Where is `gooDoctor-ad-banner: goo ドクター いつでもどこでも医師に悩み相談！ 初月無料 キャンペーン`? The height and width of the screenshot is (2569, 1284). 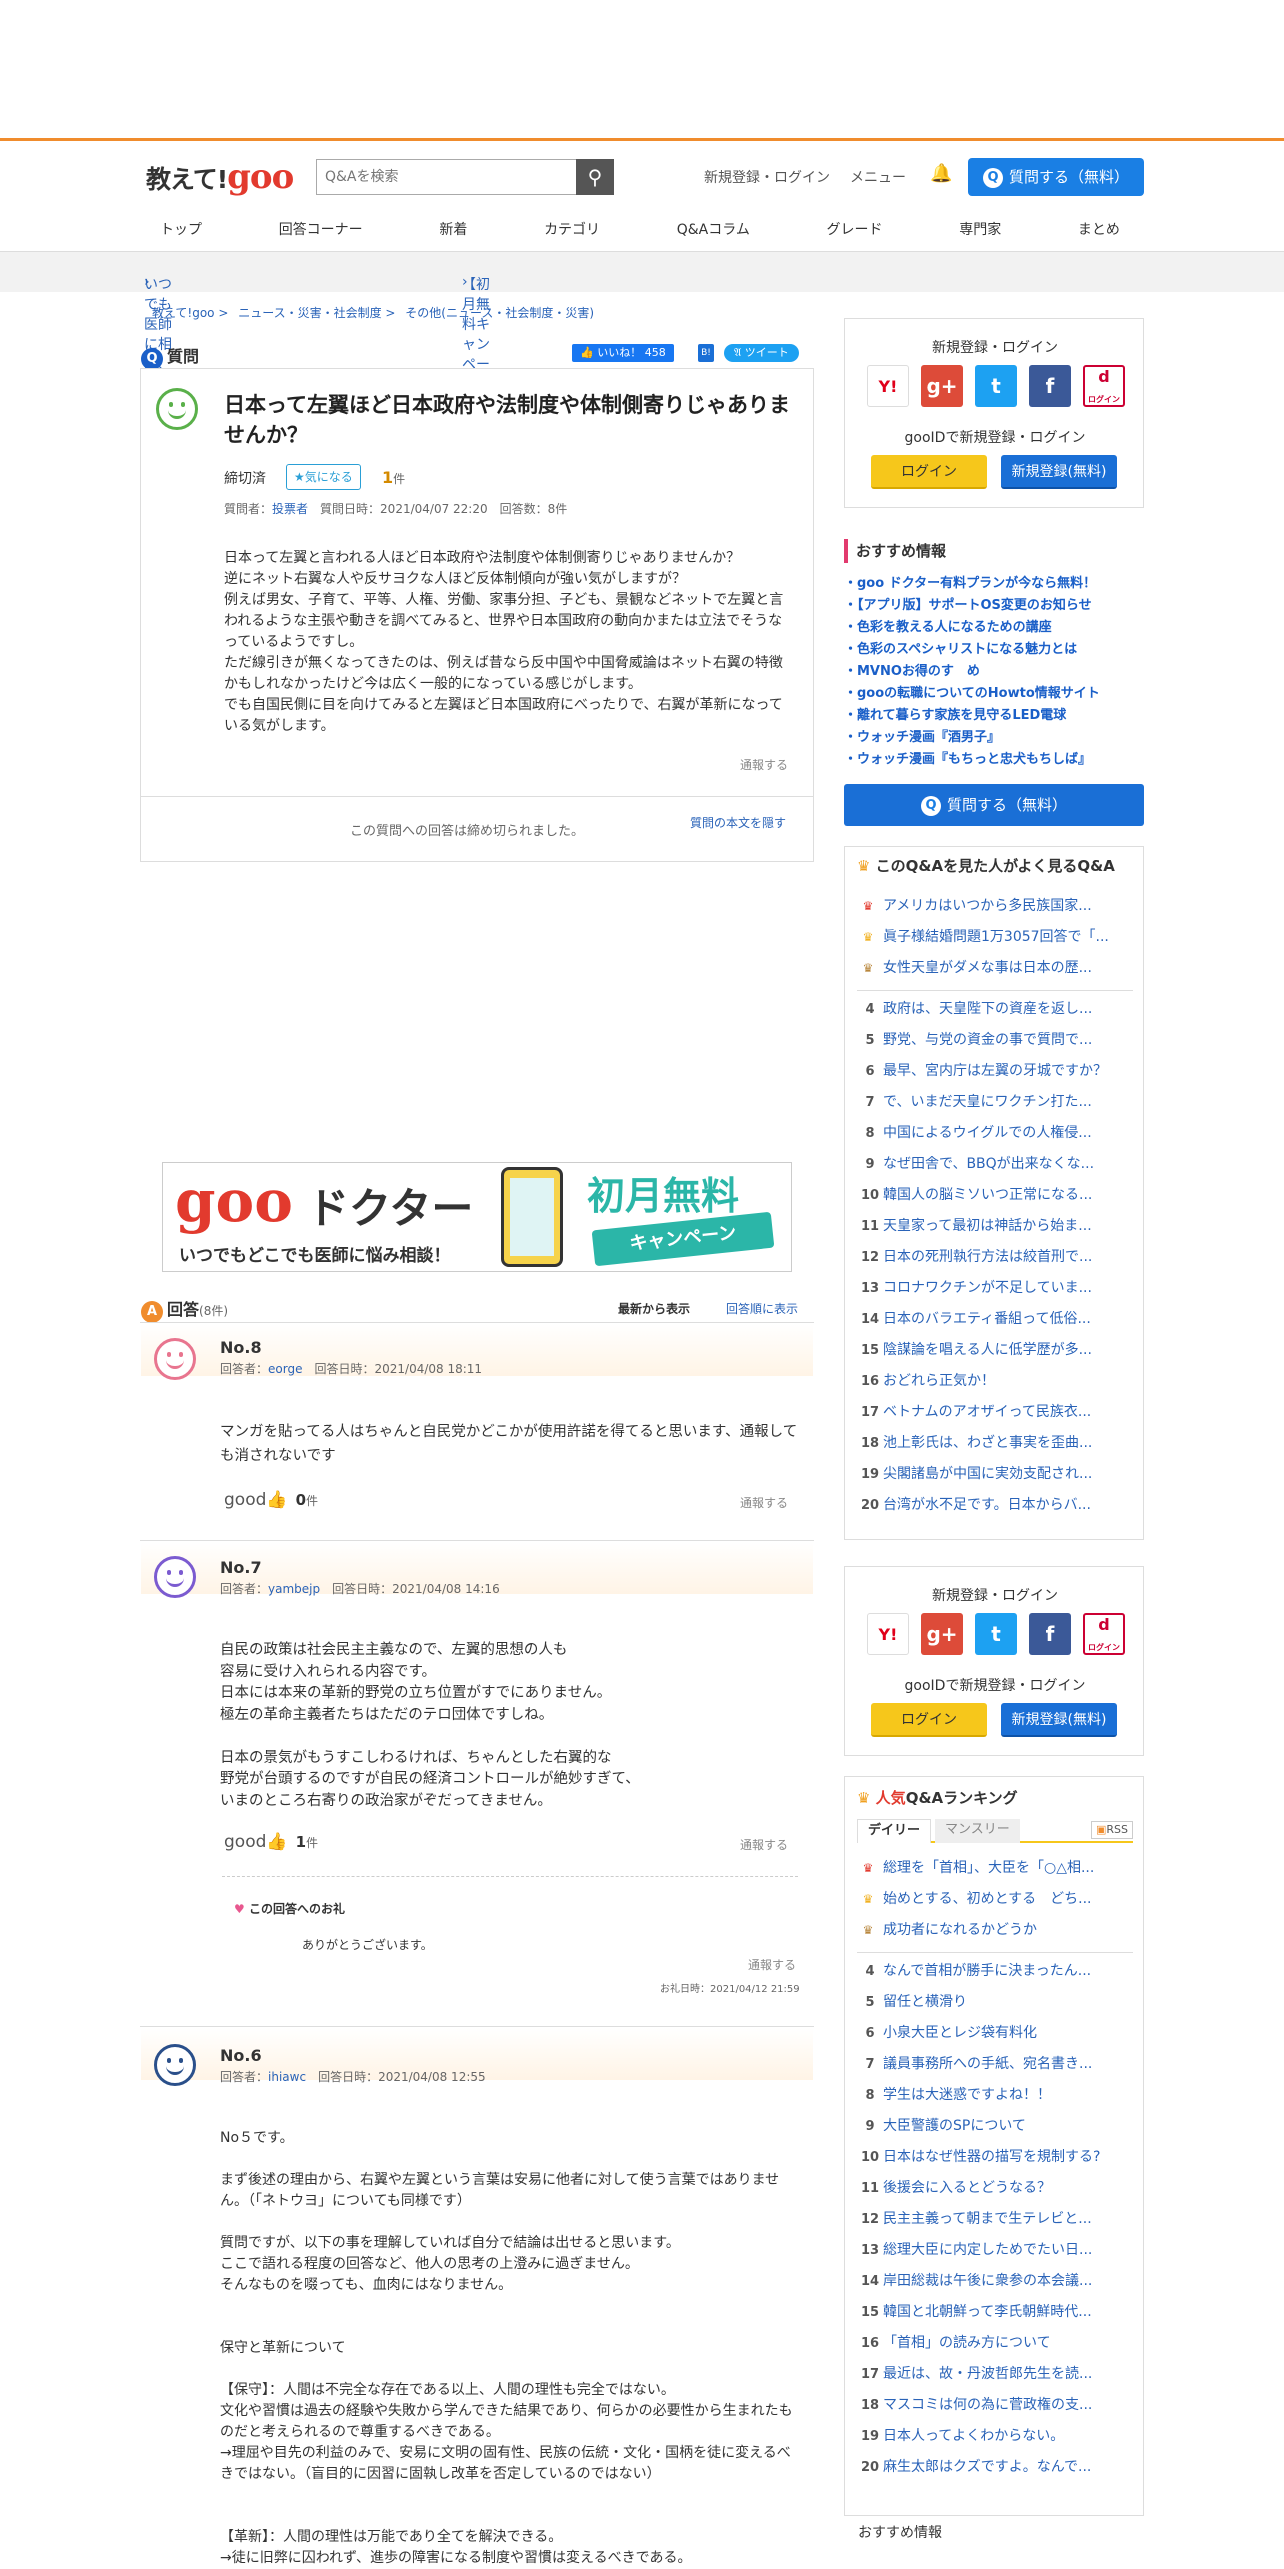
gooDoctor-ad-banner: goo ドクター いつでもどこでも医師に悩み相談！ 初月無料 キャンペーン is located at coordinates (477, 1217).